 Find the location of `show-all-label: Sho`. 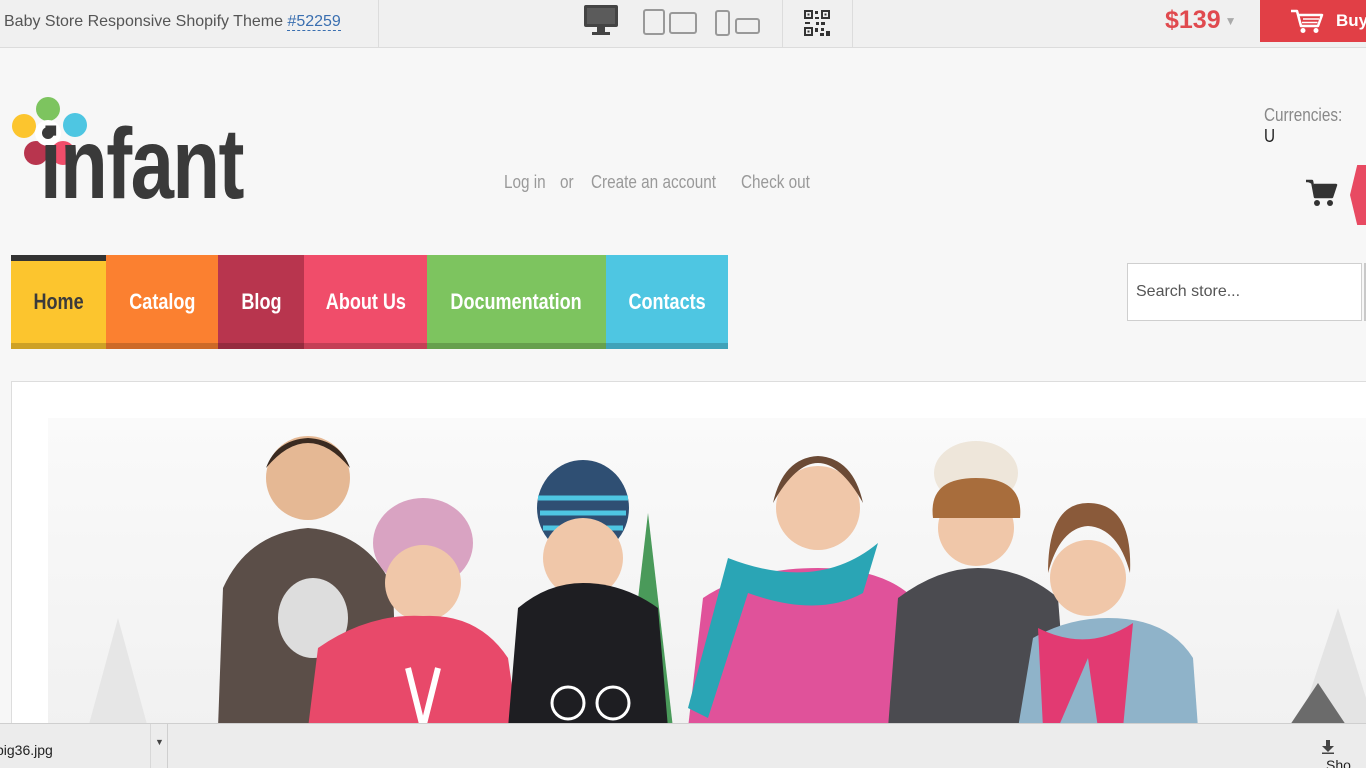

show-all-label: Sho is located at coordinates (1338, 762).